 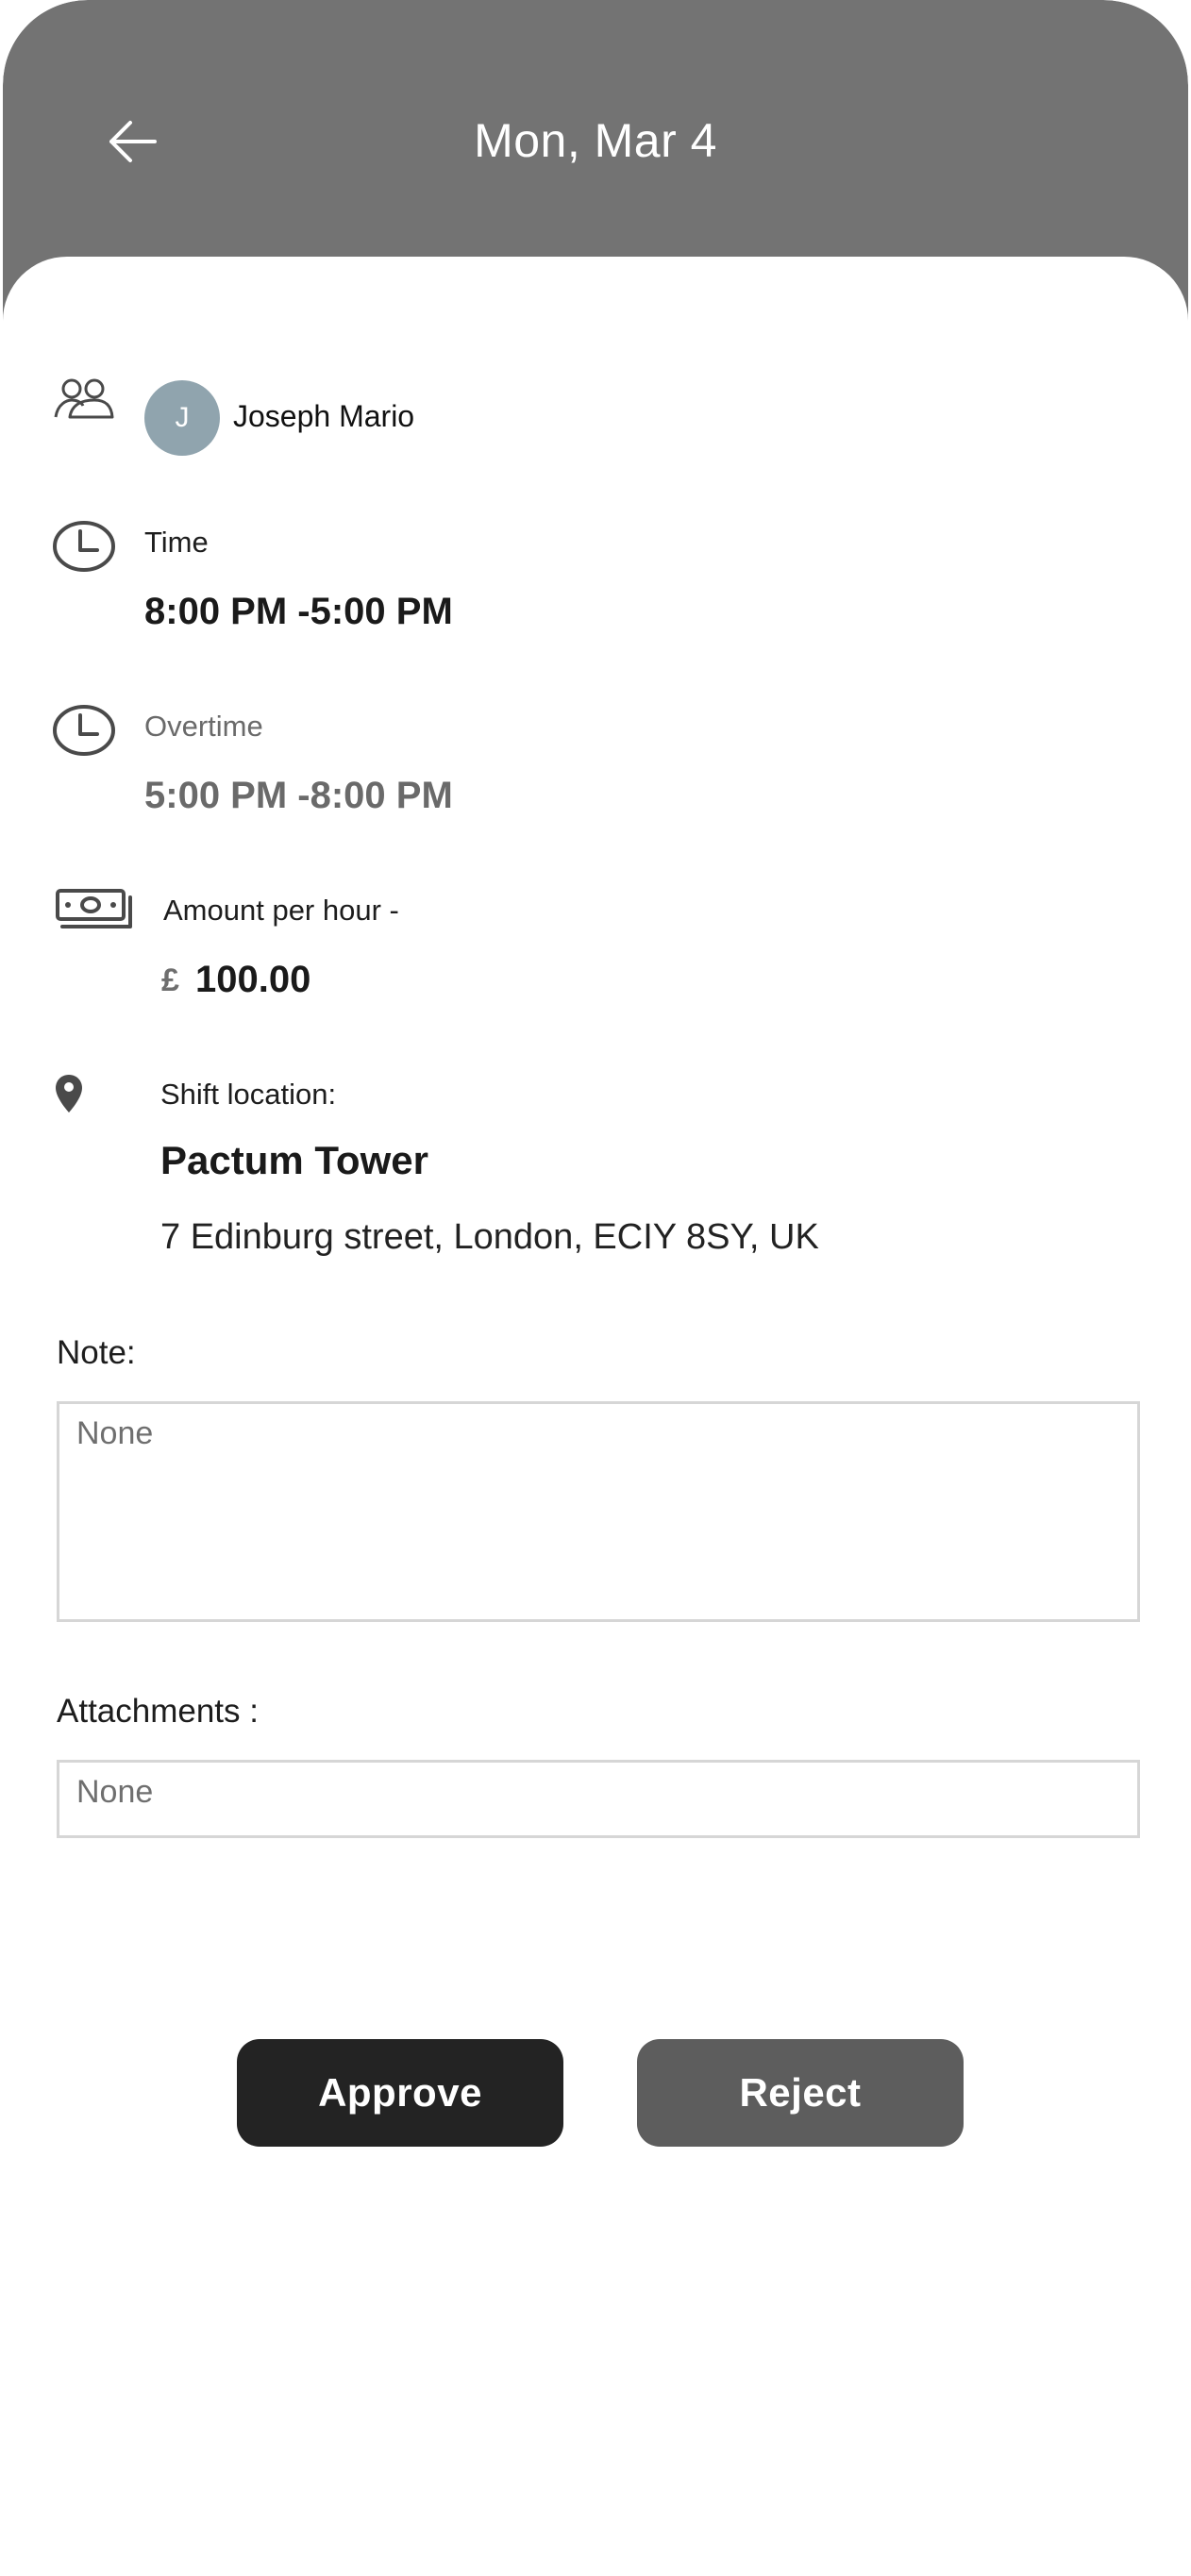 What do you see at coordinates (253, 979) in the screenshot?
I see `rate-value: 100.00` at bounding box center [253, 979].